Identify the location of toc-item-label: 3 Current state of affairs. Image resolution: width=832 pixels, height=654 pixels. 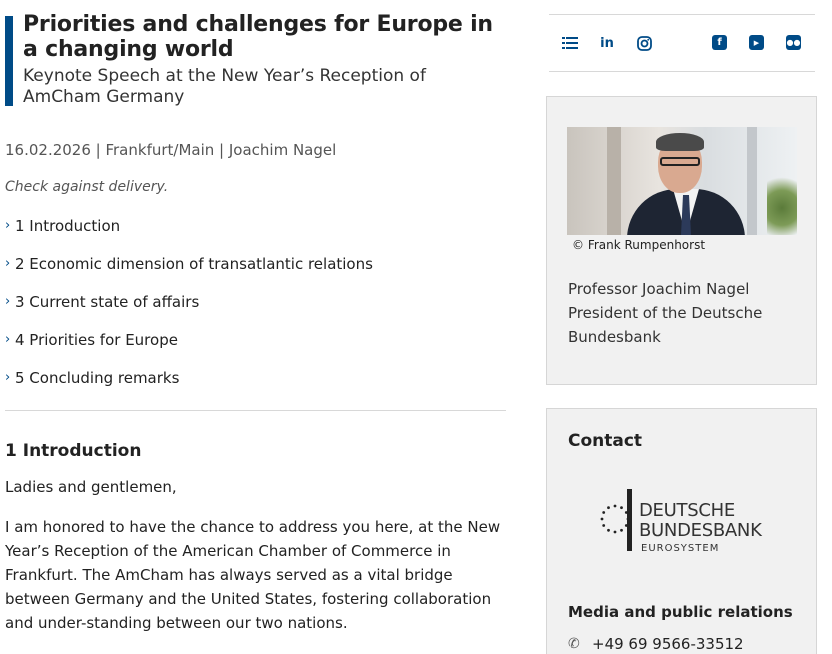
(107, 302).